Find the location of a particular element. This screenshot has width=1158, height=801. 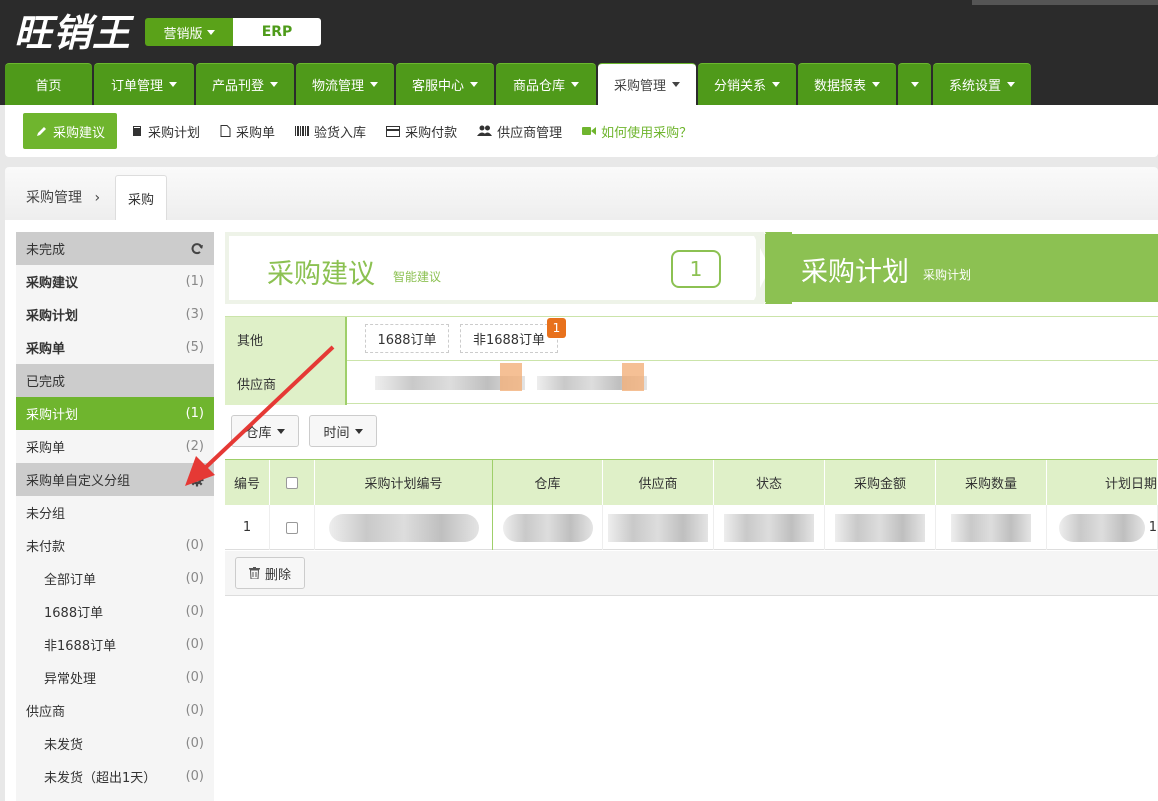

cell-warehouse is located at coordinates (548, 527).